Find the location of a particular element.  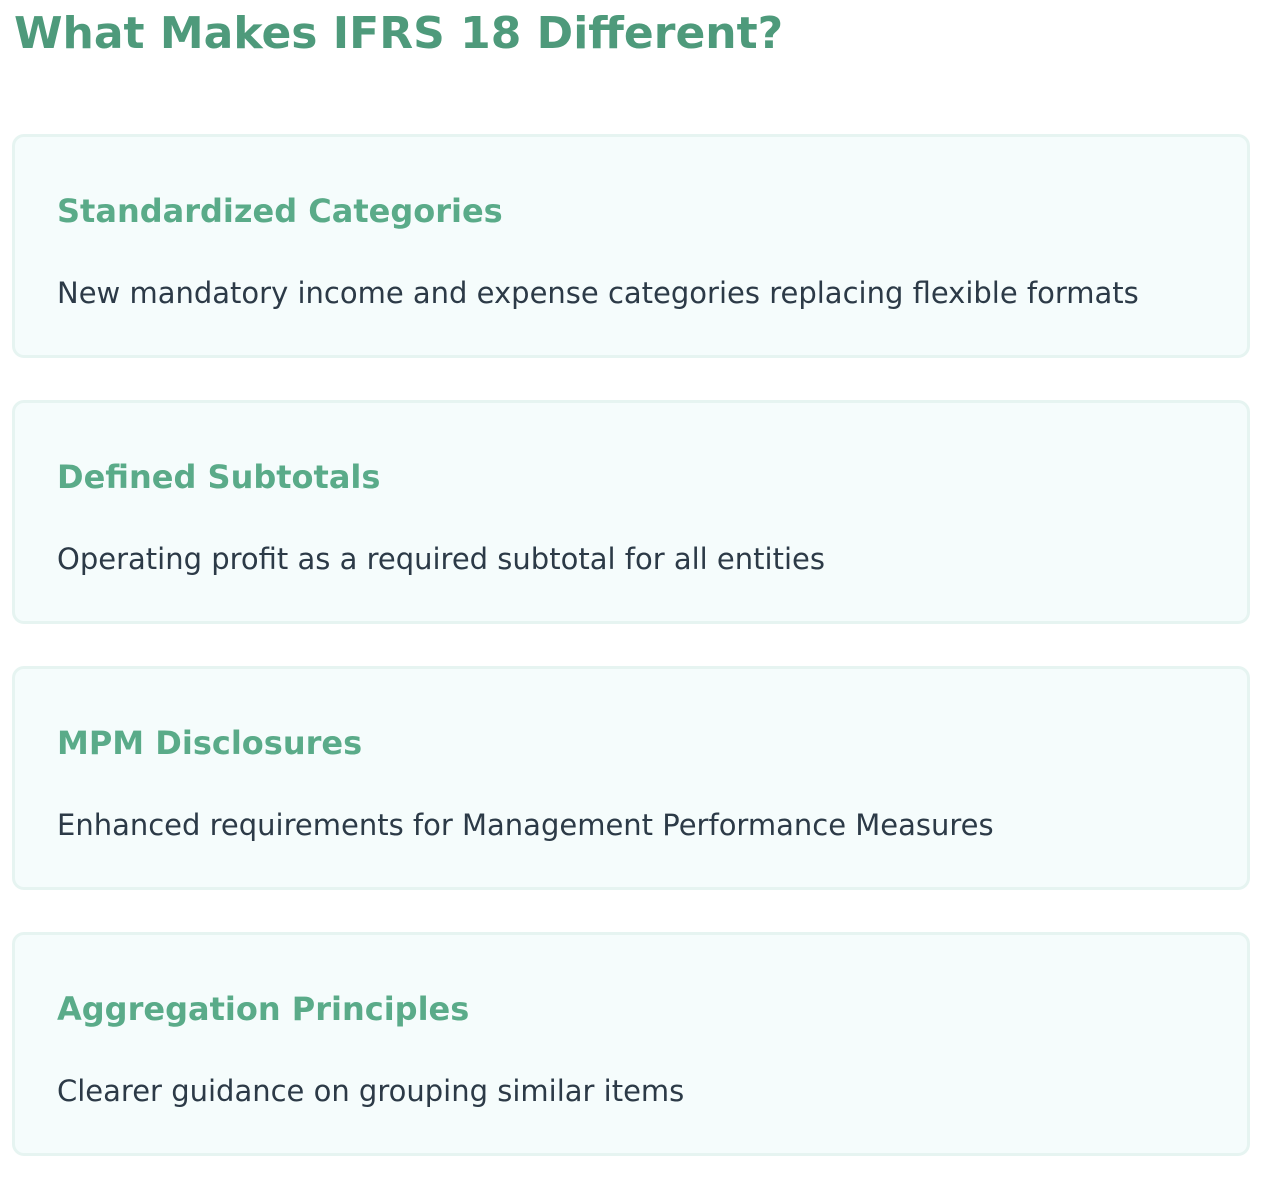

card-title: Defined Subtotals is located at coordinates (219, 477).